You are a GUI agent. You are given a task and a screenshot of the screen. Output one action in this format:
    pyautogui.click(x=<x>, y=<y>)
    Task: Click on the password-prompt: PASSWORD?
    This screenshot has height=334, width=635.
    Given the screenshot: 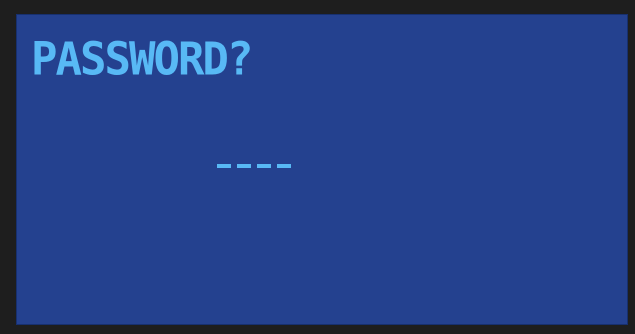 What is the action you would take?
    pyautogui.click(x=142, y=60)
    